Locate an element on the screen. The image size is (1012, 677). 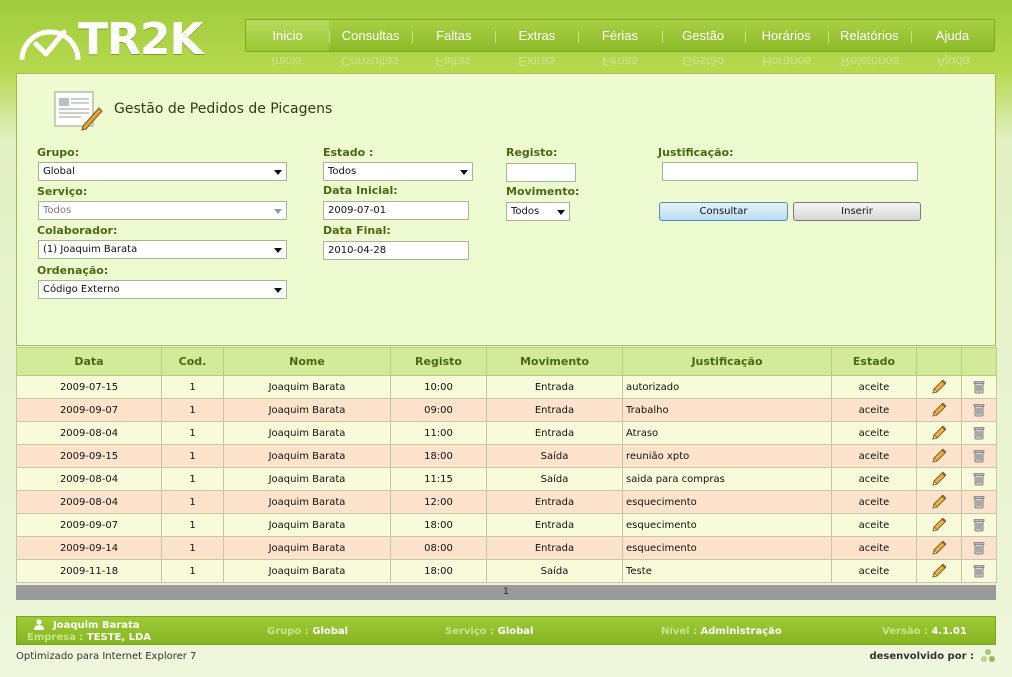
justificacao-input is located at coordinates (790, 171).